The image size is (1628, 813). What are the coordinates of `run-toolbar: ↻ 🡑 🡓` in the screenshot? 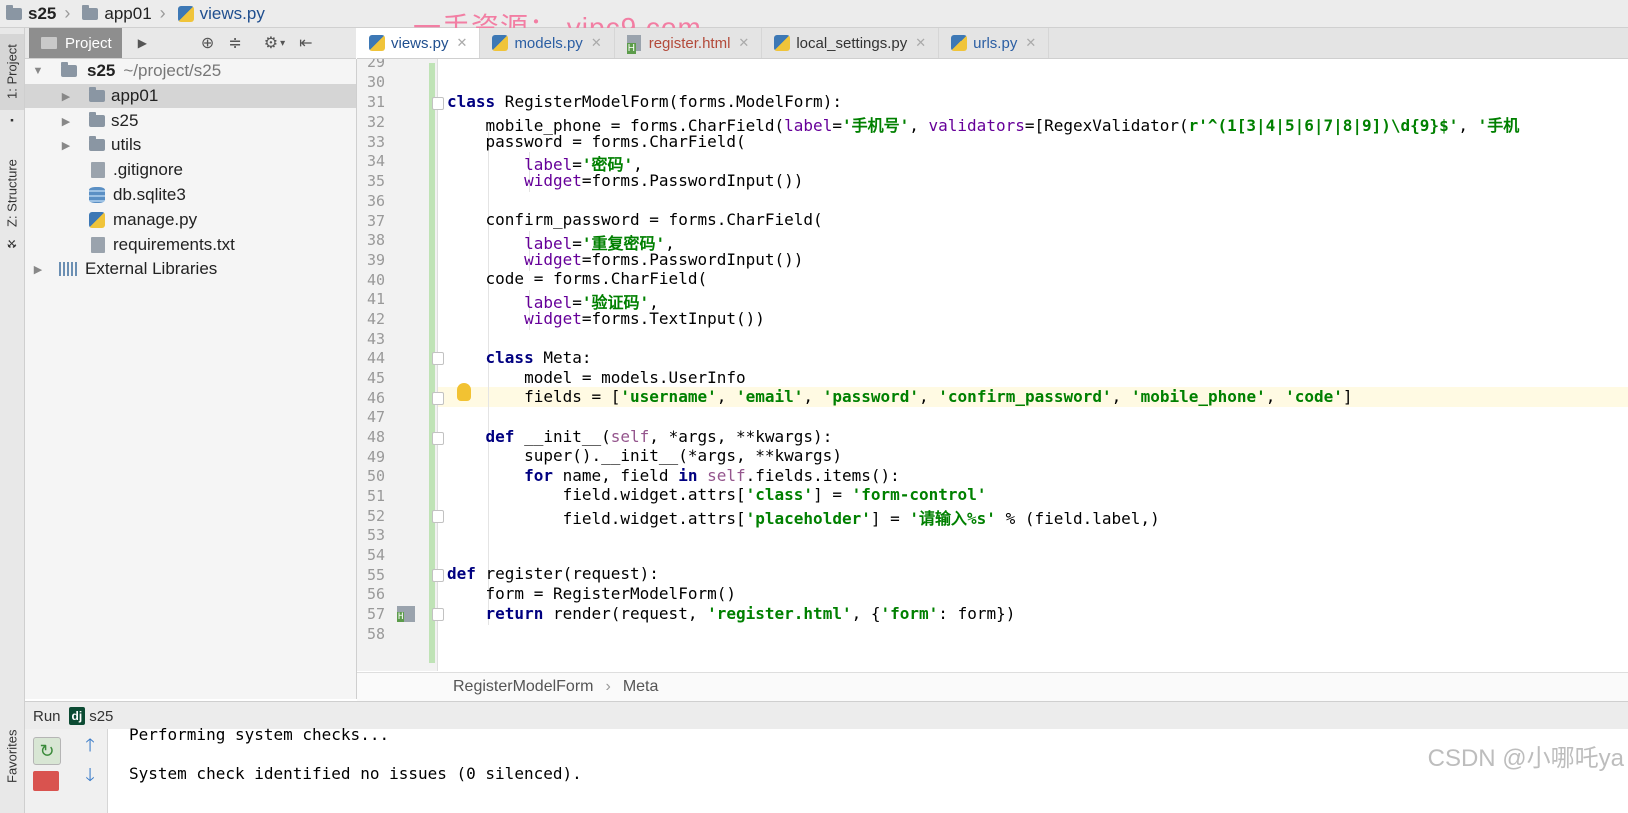 It's located at (66, 771).